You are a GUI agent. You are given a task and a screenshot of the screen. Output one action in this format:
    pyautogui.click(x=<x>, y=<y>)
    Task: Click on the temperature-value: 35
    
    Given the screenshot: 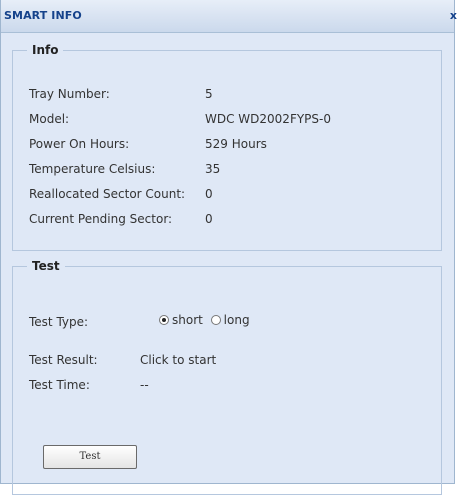 What is the action you would take?
    pyautogui.click(x=213, y=169)
    